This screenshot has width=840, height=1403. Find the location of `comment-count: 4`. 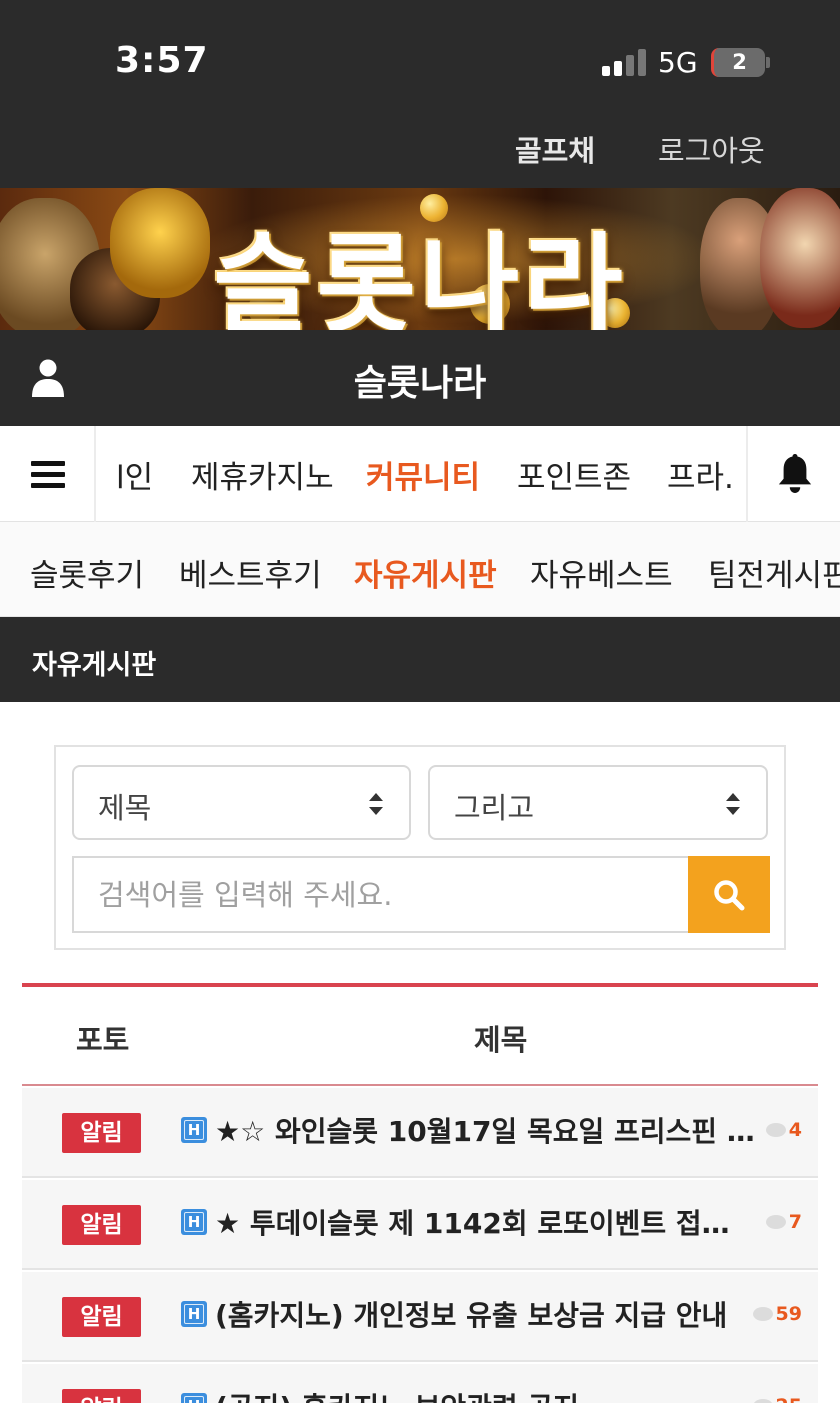

comment-count: 4 is located at coordinates (783, 1130).